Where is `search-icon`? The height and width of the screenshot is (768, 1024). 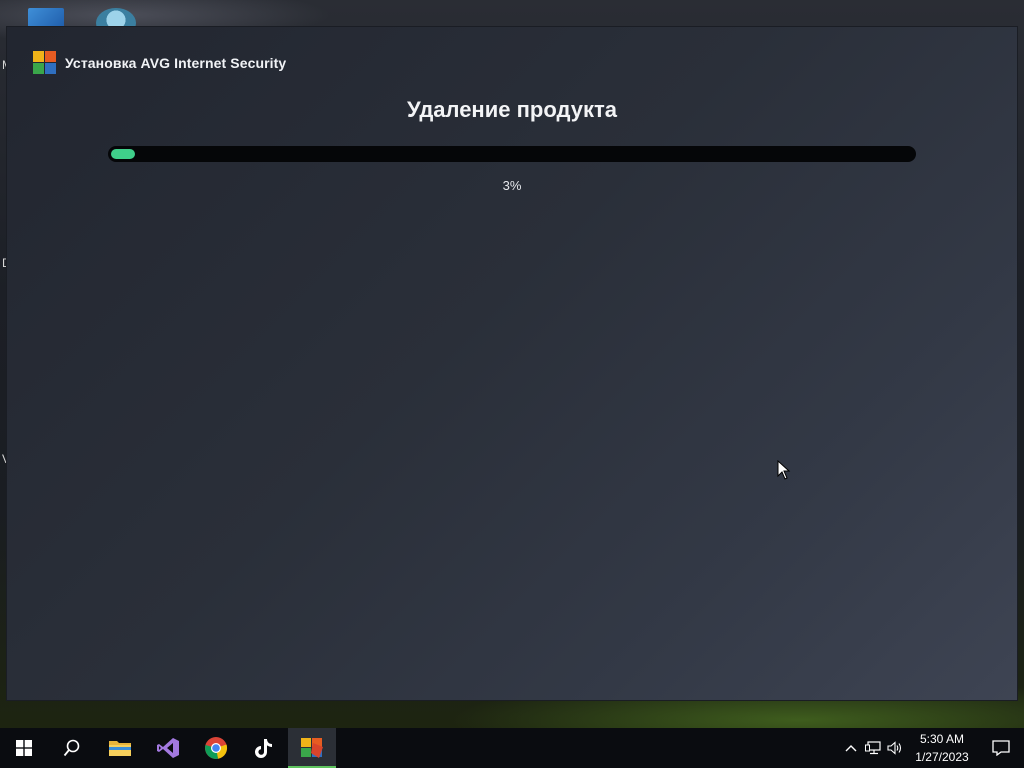 search-icon is located at coordinates (71, 748).